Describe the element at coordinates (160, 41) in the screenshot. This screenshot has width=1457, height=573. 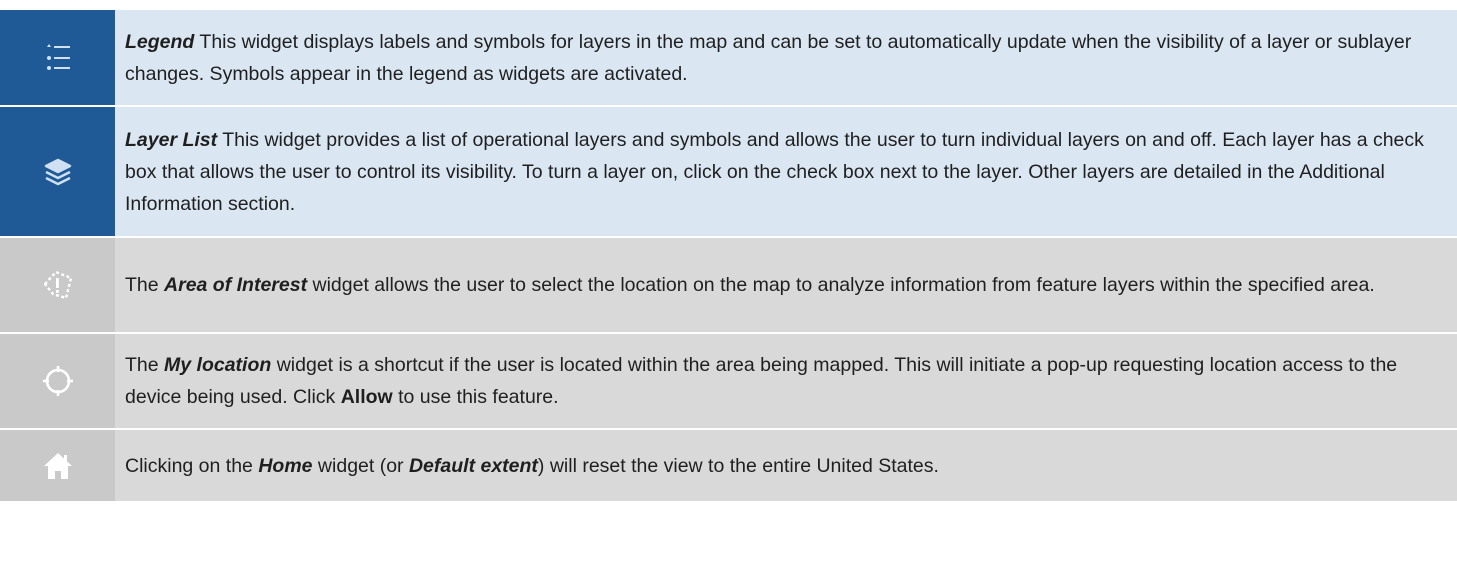
I see `legend-title: Legend` at that location.